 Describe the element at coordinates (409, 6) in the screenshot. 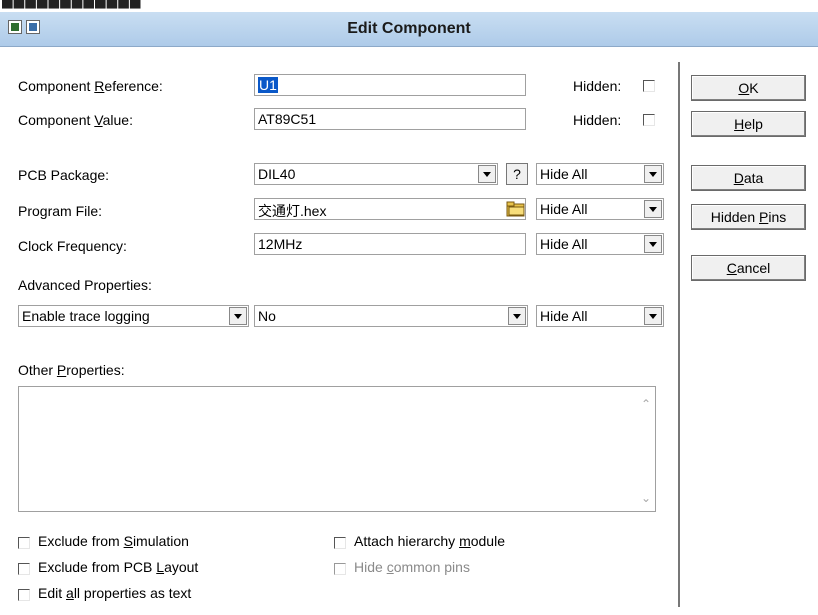

I see `top-cropped-strip: ████████████` at that location.